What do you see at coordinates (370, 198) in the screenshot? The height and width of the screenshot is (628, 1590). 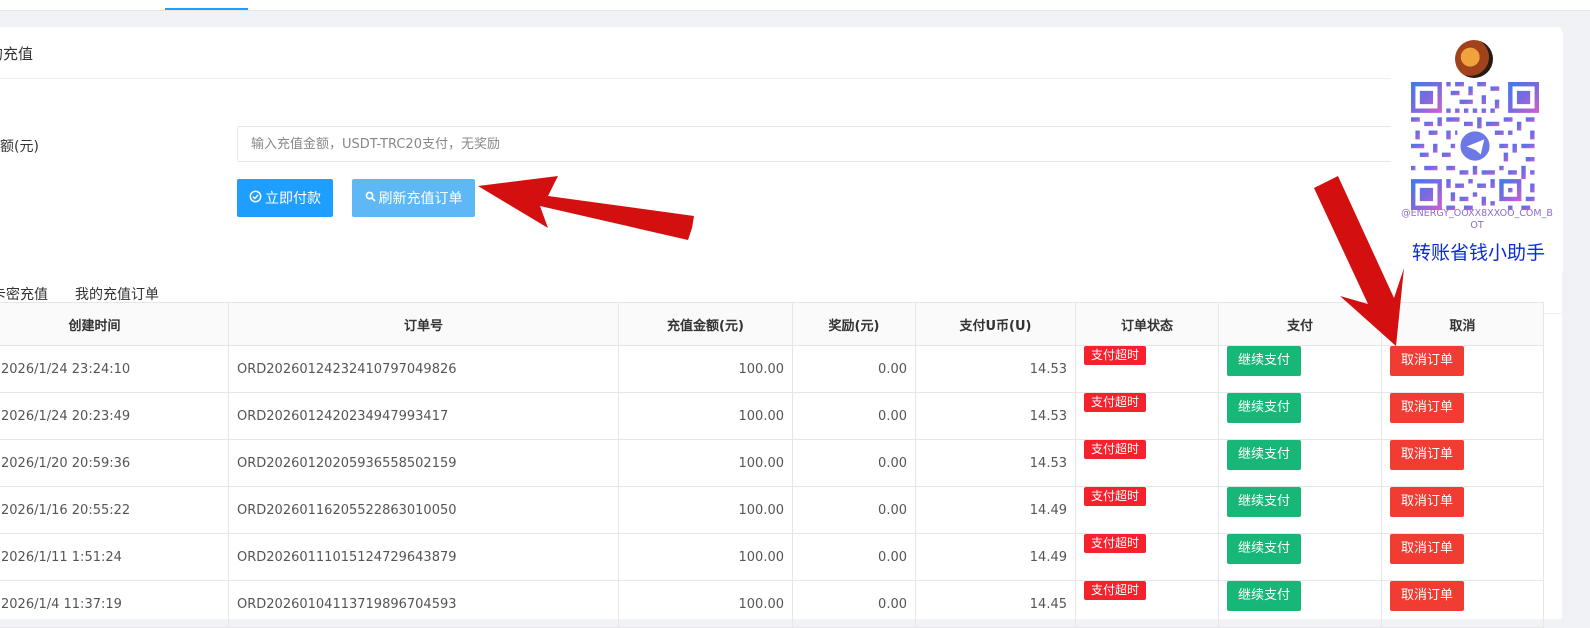 I see `search-icon` at bounding box center [370, 198].